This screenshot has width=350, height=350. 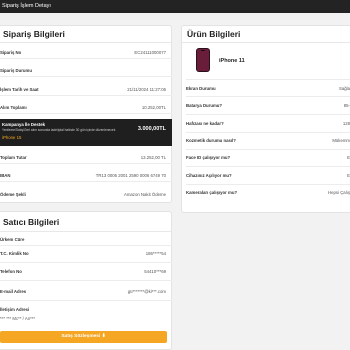 What do you see at coordinates (86, 89) in the screenshot?
I see `order-date-row: İşlem Tarih ve Saat 21/11/2024 11:27:06` at bounding box center [86, 89].